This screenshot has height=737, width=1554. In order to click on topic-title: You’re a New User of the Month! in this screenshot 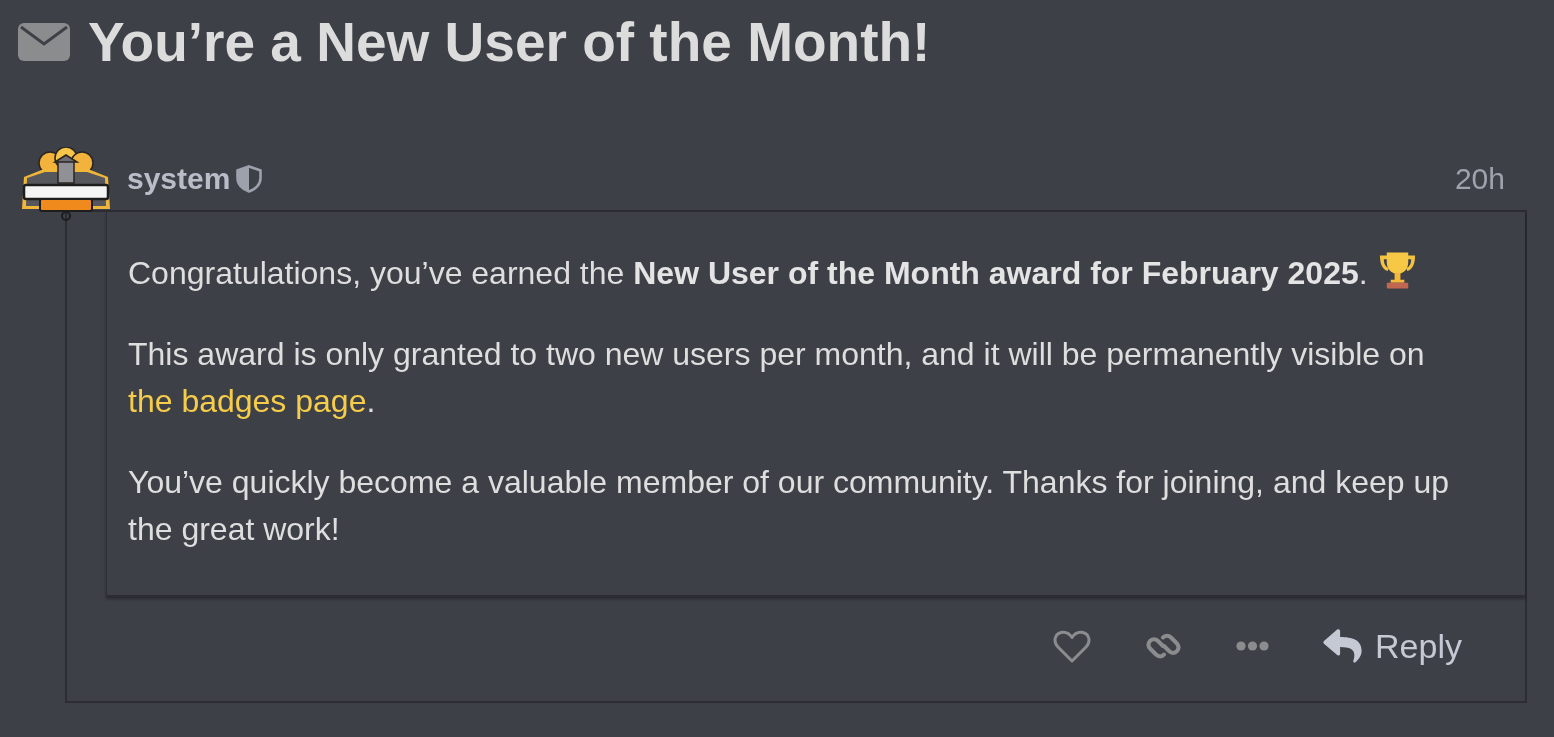, I will do `click(509, 42)`.